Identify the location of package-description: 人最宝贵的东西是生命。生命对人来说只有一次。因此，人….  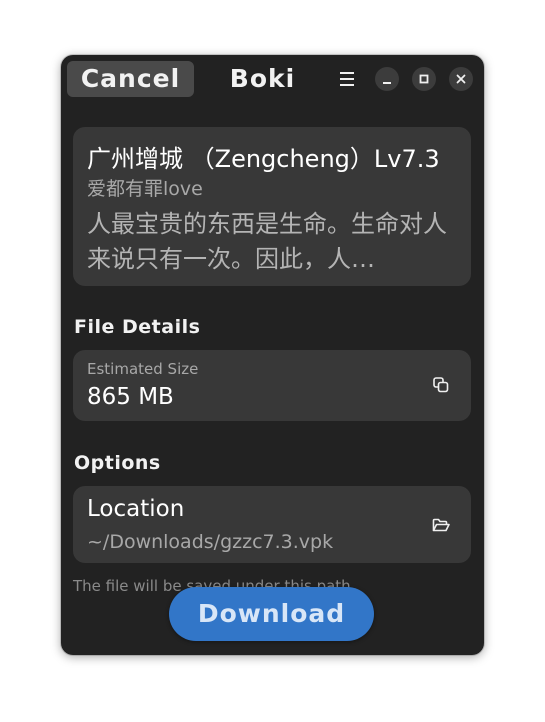
(267, 241).